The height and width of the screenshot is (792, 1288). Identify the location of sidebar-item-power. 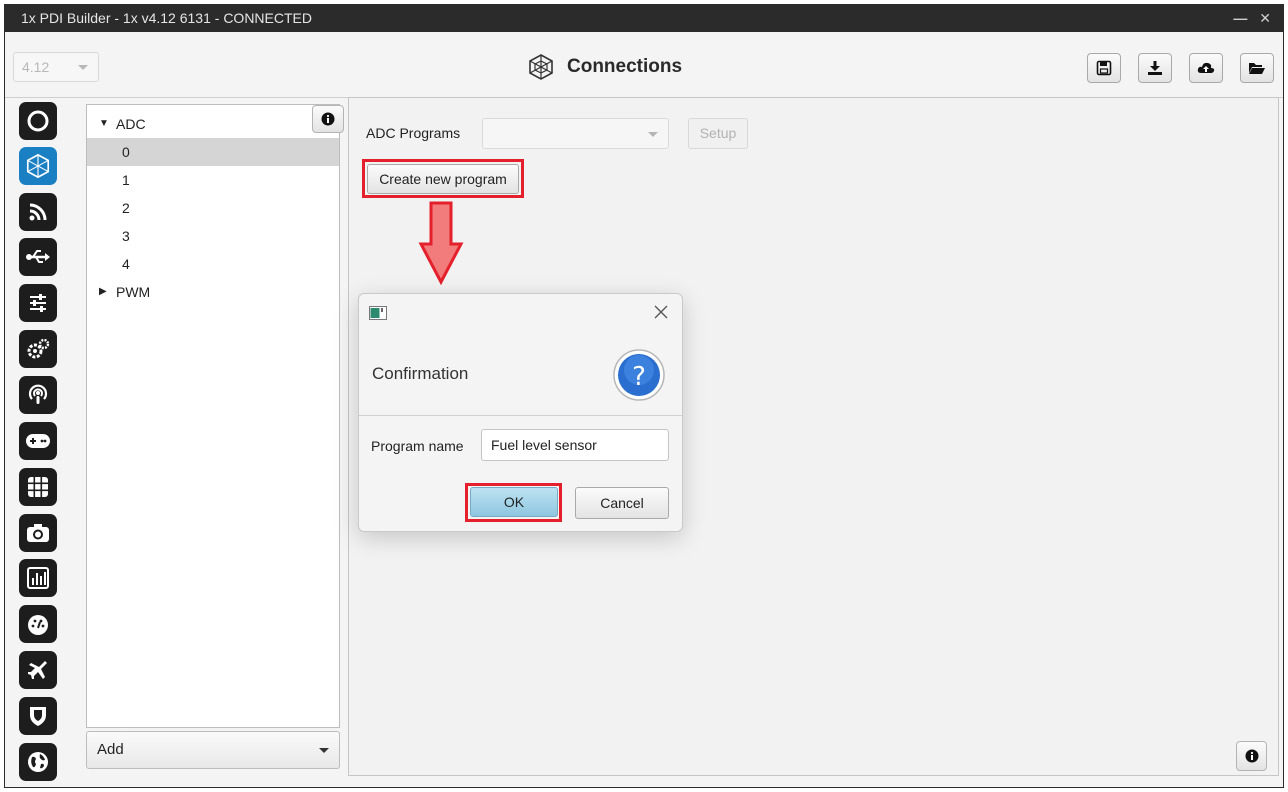
(38, 121).